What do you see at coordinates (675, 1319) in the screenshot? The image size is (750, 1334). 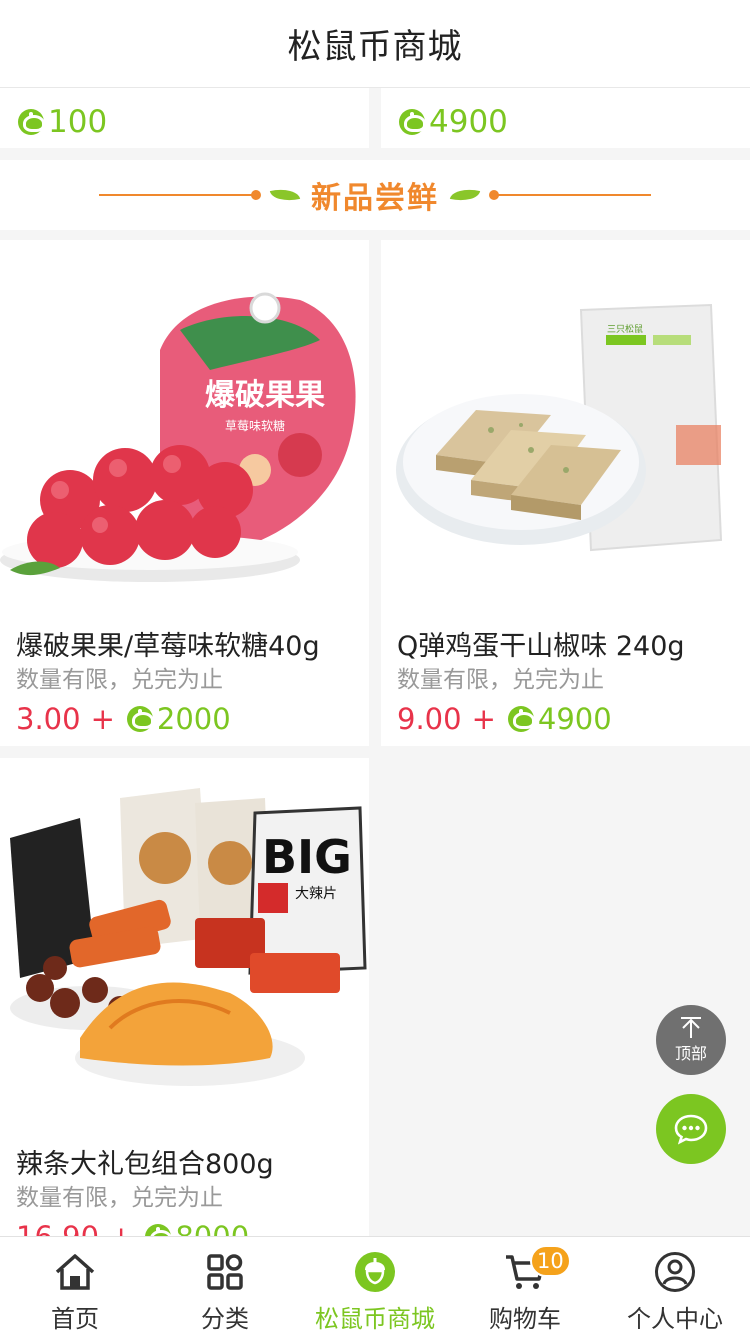 I see `tab-label: 个人中心` at bounding box center [675, 1319].